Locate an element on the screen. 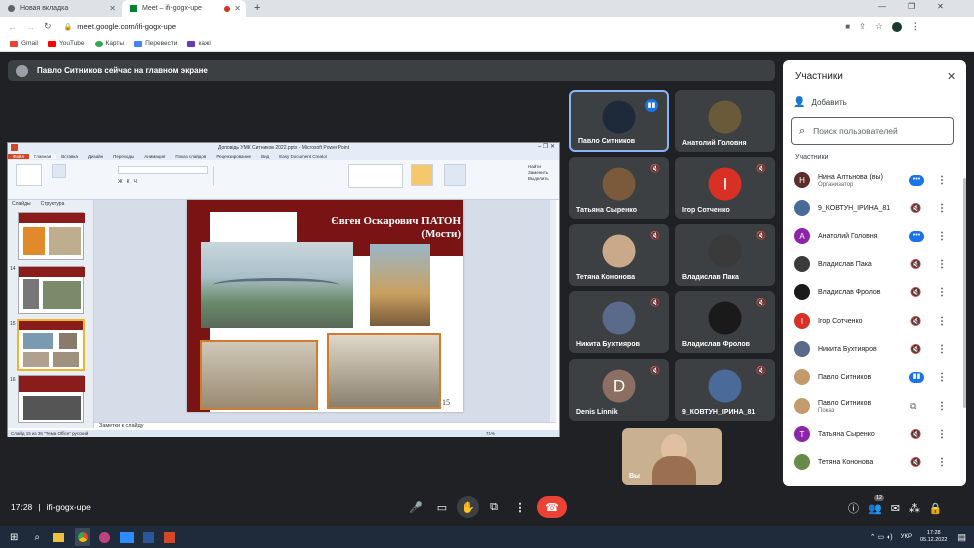 This screenshot has height=548, width=974. notifications-icon: ▤ is located at coordinates (961, 537).